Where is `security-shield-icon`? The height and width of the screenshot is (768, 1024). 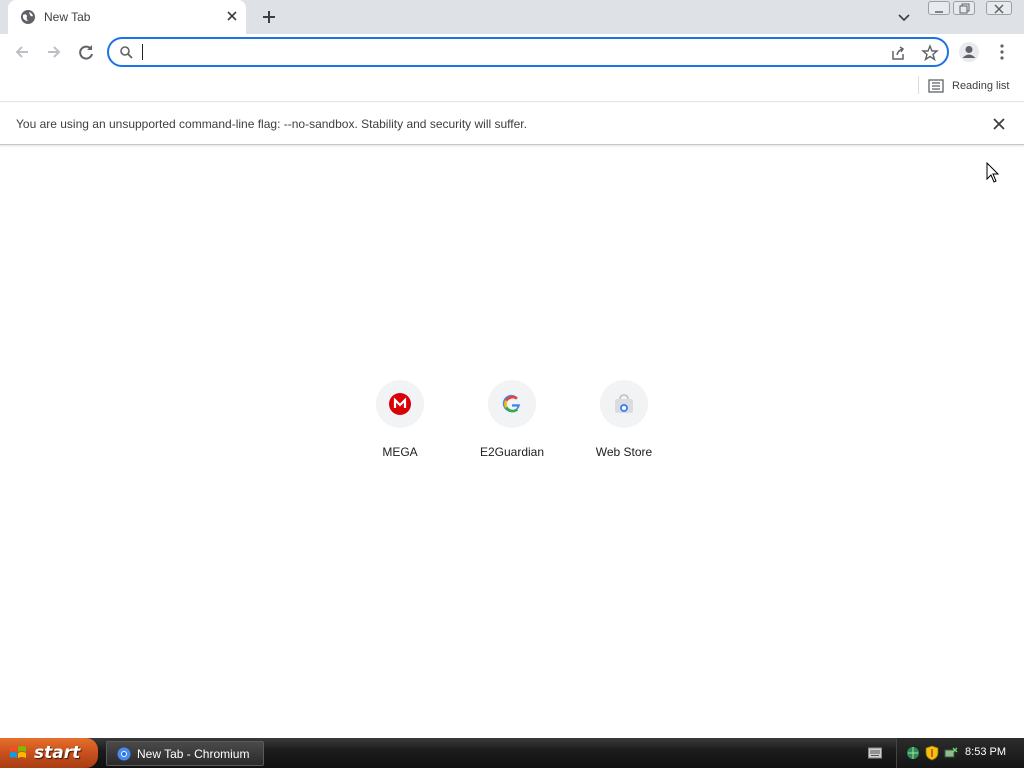 security-shield-icon is located at coordinates (932, 753).